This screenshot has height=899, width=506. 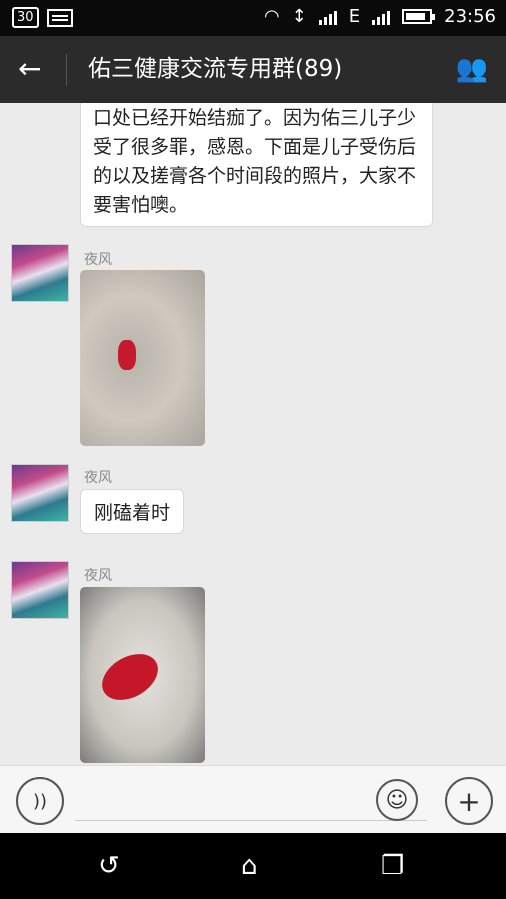 What do you see at coordinates (132, 511) in the screenshot?
I see `message-text-bubble: 刚磕着时` at bounding box center [132, 511].